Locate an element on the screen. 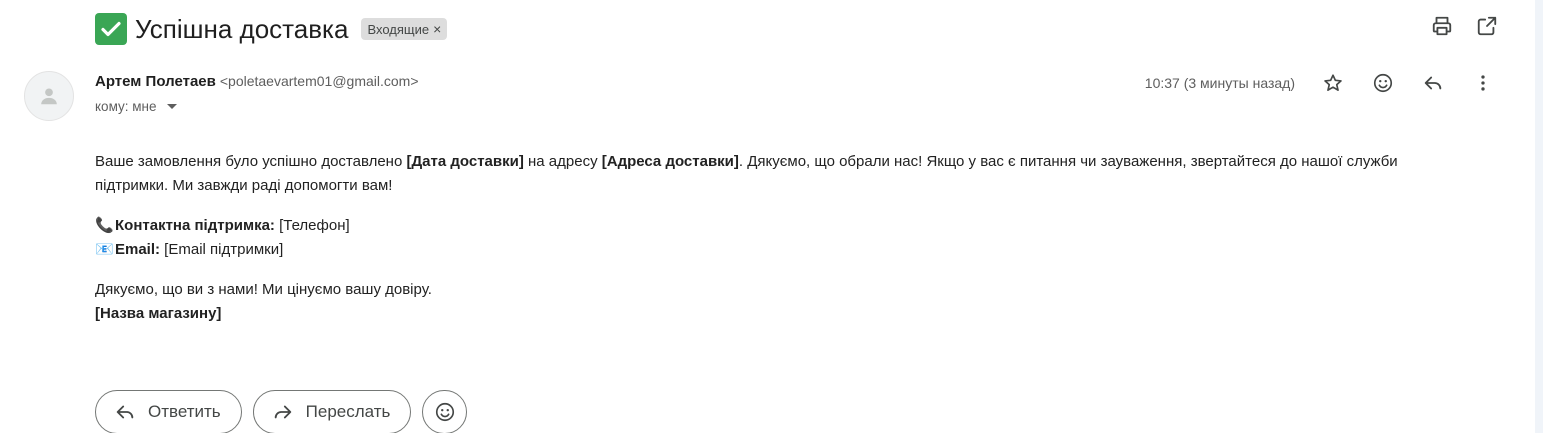  store-name: [Назва магазину] is located at coordinates (158, 313).